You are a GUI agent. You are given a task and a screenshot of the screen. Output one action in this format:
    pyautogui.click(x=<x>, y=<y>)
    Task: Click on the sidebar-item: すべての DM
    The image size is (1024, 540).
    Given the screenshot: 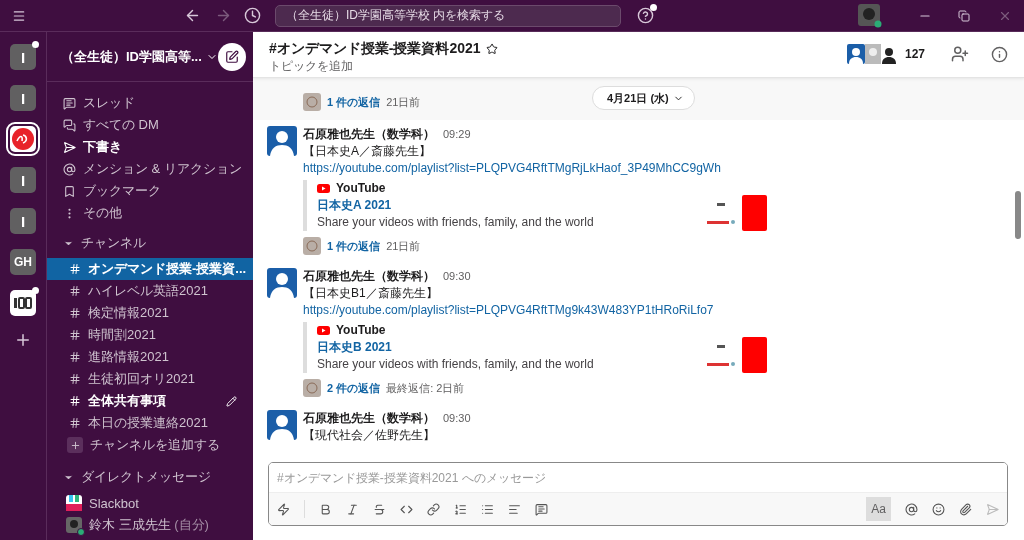 What is the action you would take?
    pyautogui.click(x=150, y=125)
    